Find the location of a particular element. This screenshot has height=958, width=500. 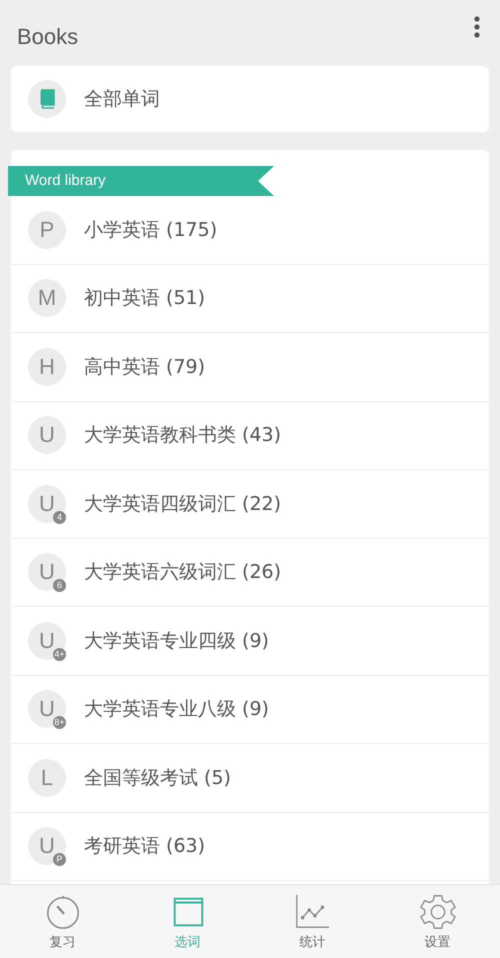

settings-icon is located at coordinates (437, 912).